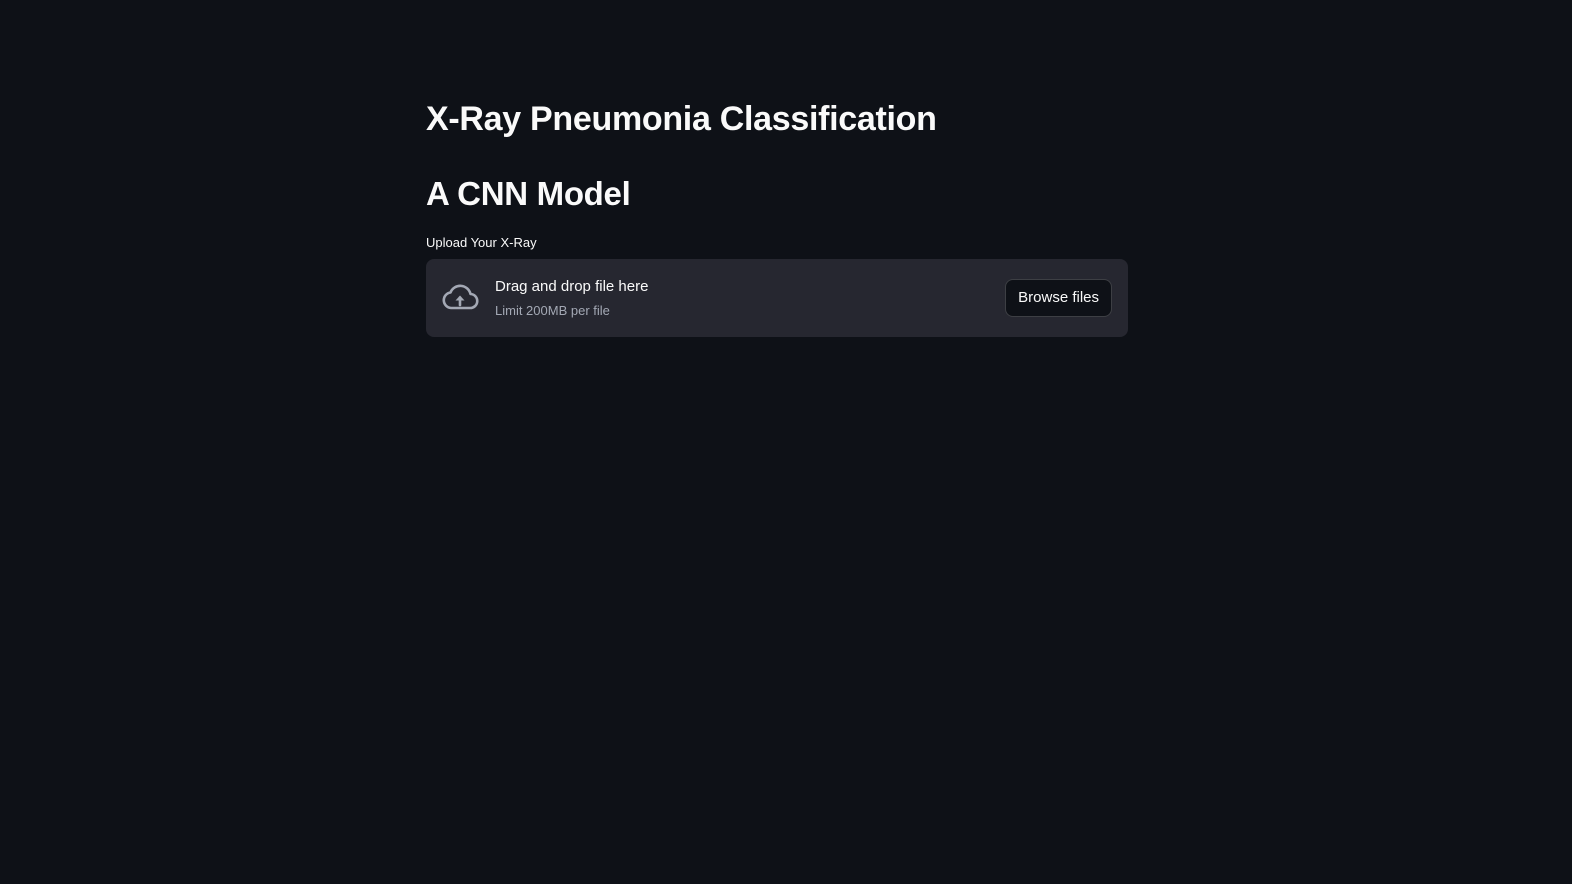  What do you see at coordinates (1058, 298) in the screenshot?
I see `browse-files-button: Browse files` at bounding box center [1058, 298].